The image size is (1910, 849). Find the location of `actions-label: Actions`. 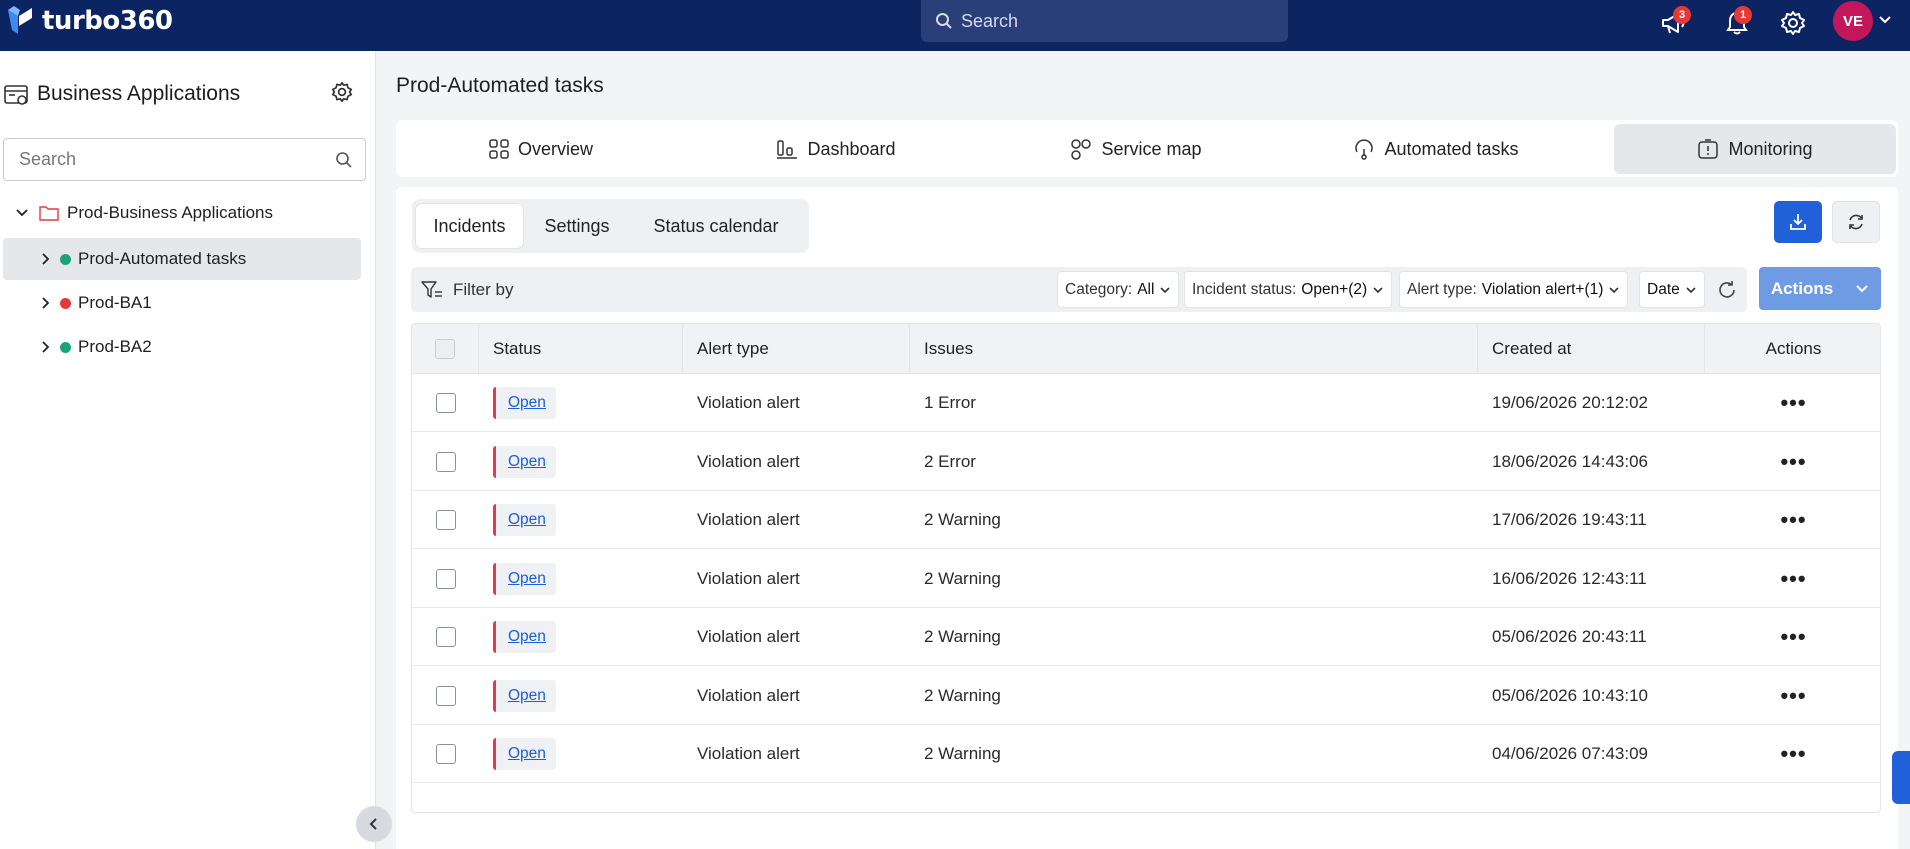

actions-label: Actions is located at coordinates (1802, 288).